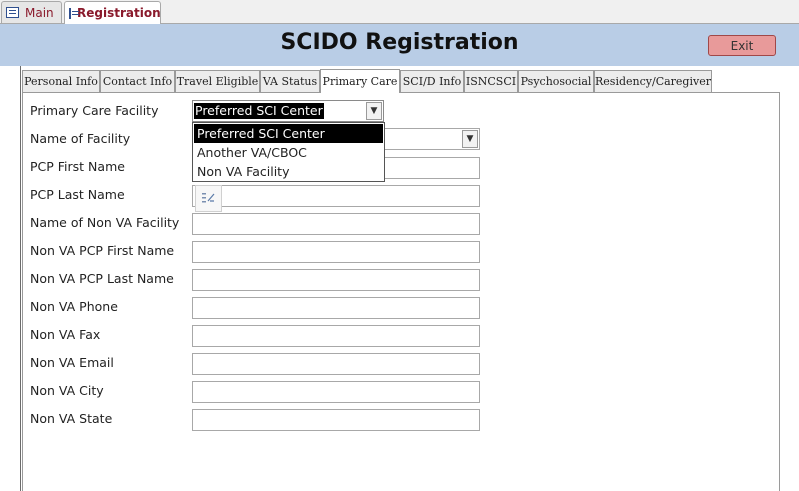 The image size is (799, 491). What do you see at coordinates (336, 308) in the screenshot?
I see `non-va-phone-field` at bounding box center [336, 308].